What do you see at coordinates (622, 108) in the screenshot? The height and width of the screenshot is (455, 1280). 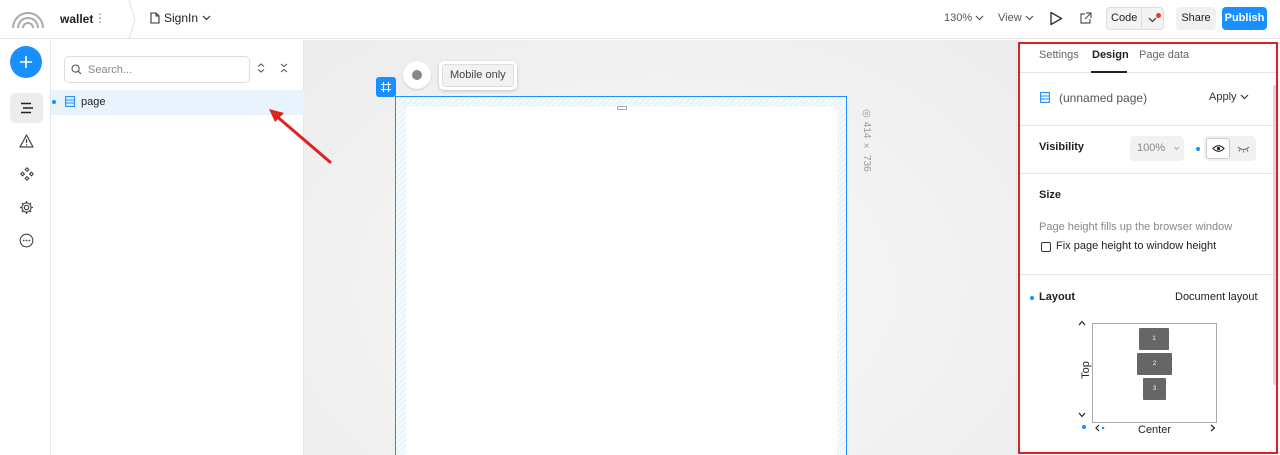 I see `resize-grip` at bounding box center [622, 108].